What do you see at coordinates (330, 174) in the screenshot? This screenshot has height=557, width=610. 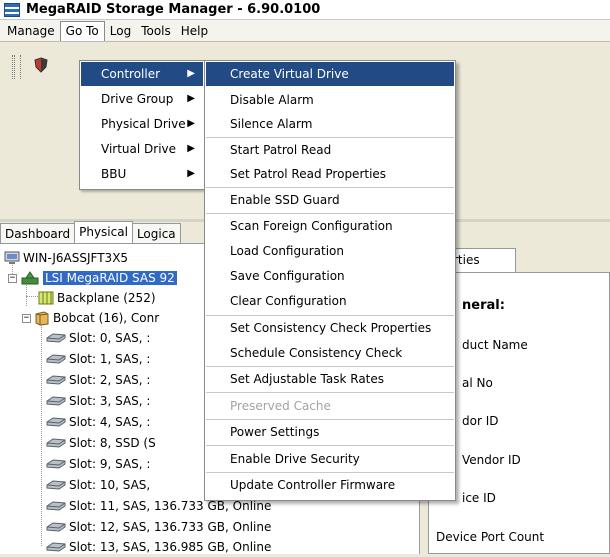 I see `menu-item-set-patrol-read-properties: Set Patrol Read Properties` at bounding box center [330, 174].